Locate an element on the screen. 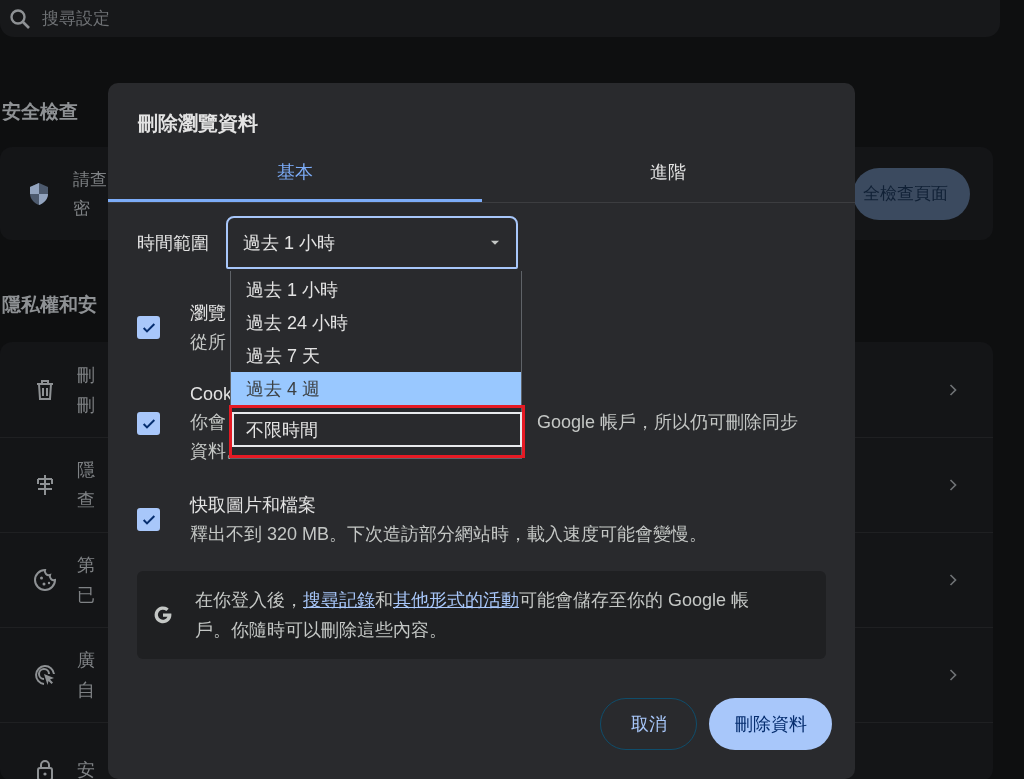 This screenshot has width=1024, height=779. dialog-title: 刪除瀏覽資料 is located at coordinates (198, 123).